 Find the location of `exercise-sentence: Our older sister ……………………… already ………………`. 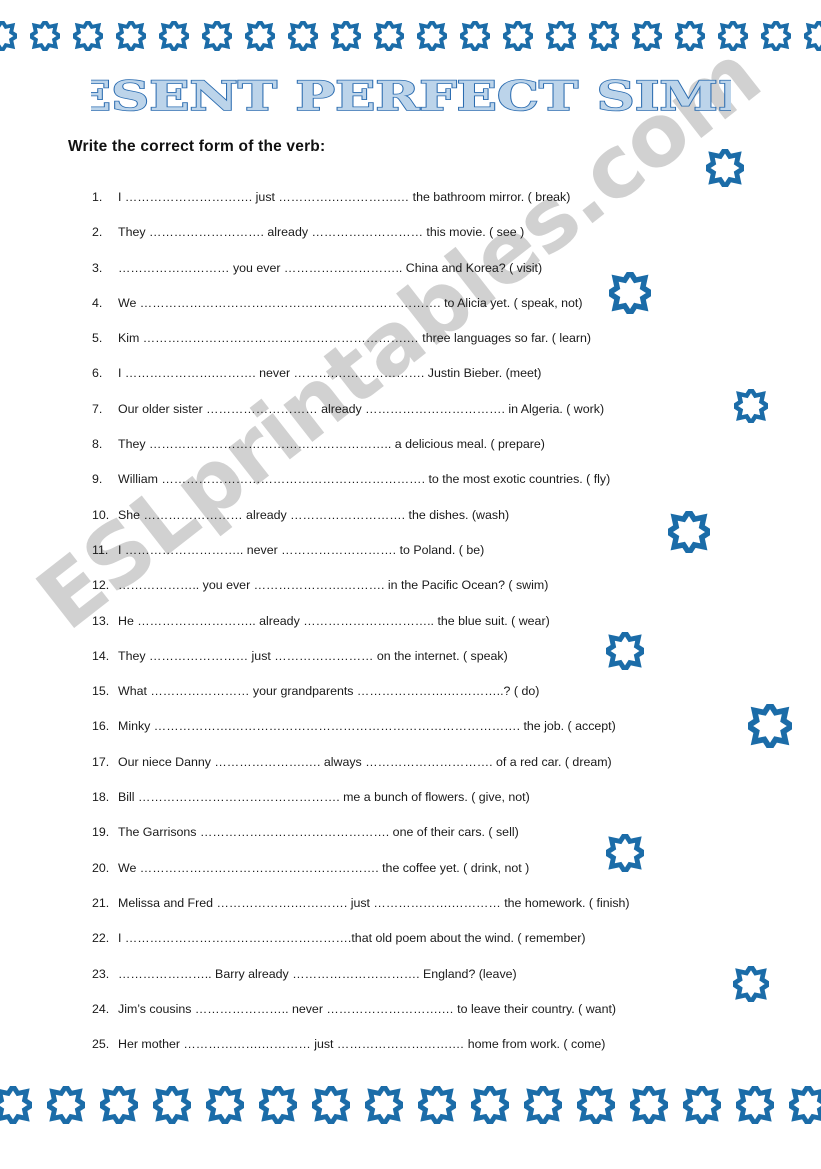

exercise-sentence: Our older sister ……………………… already ……………… is located at coordinates (425, 409).